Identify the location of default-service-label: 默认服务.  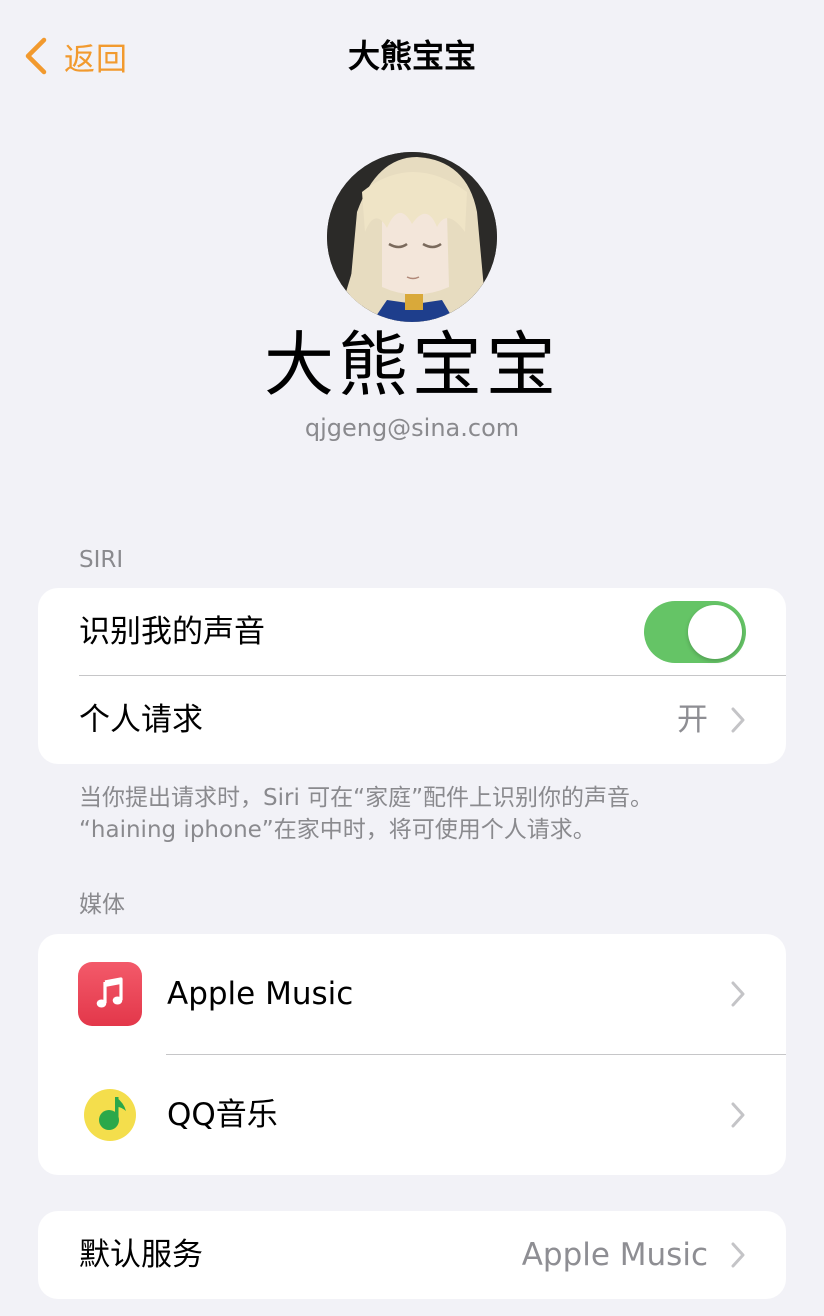
(141, 1255).